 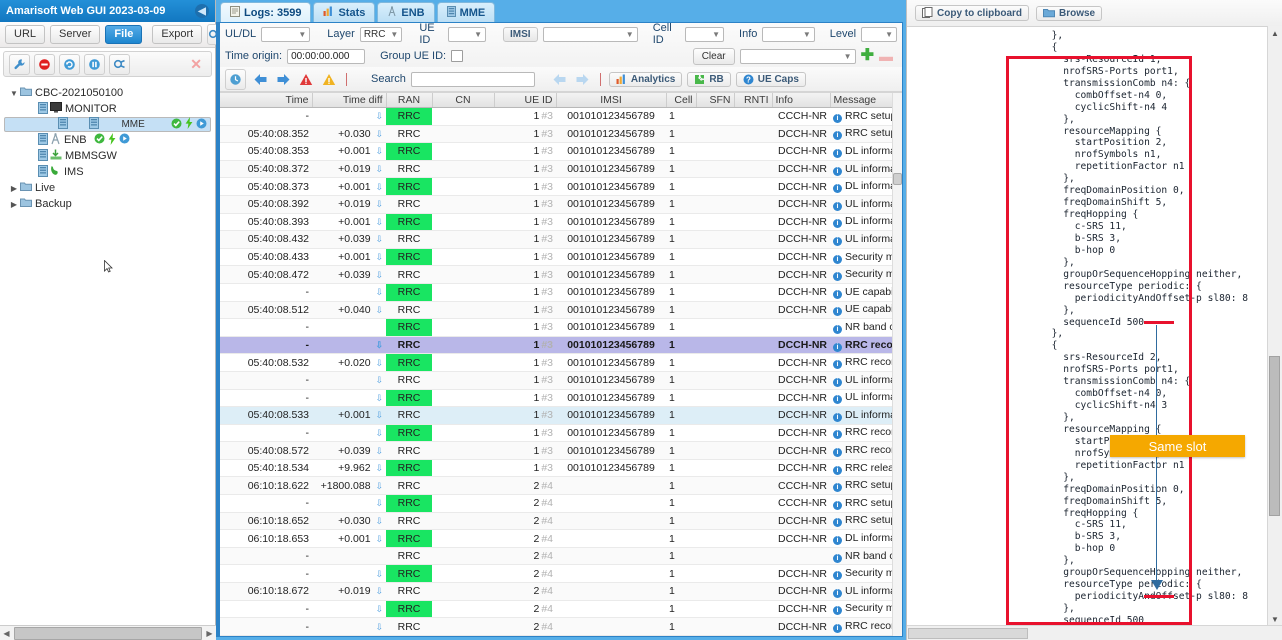 What do you see at coordinates (381, 34) in the screenshot?
I see `layer-select: RRC ▼` at bounding box center [381, 34].